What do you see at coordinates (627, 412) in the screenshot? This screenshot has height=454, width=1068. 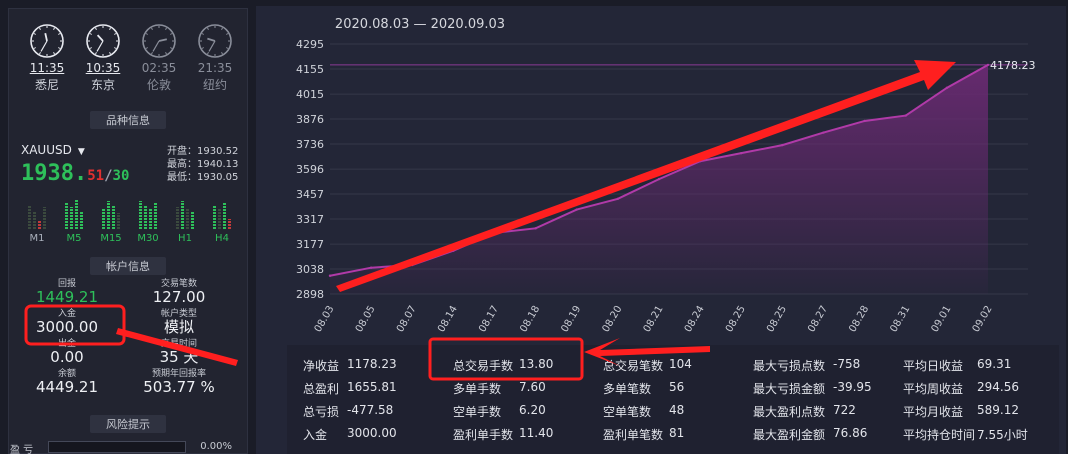 I see `stat-label: 空单笔数` at bounding box center [627, 412].